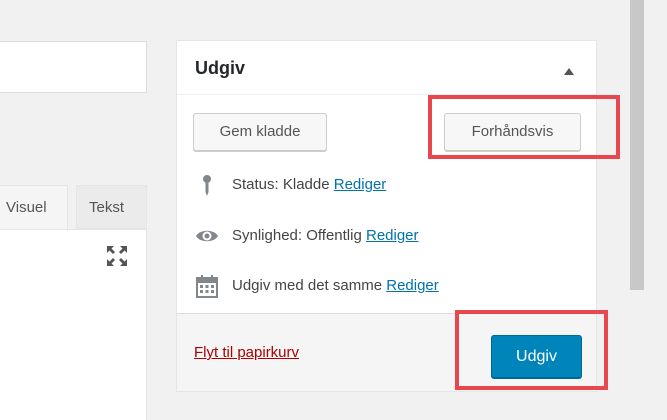 The height and width of the screenshot is (420, 667). What do you see at coordinates (220, 68) in the screenshot?
I see `publish-box-title: Udgiv` at bounding box center [220, 68].